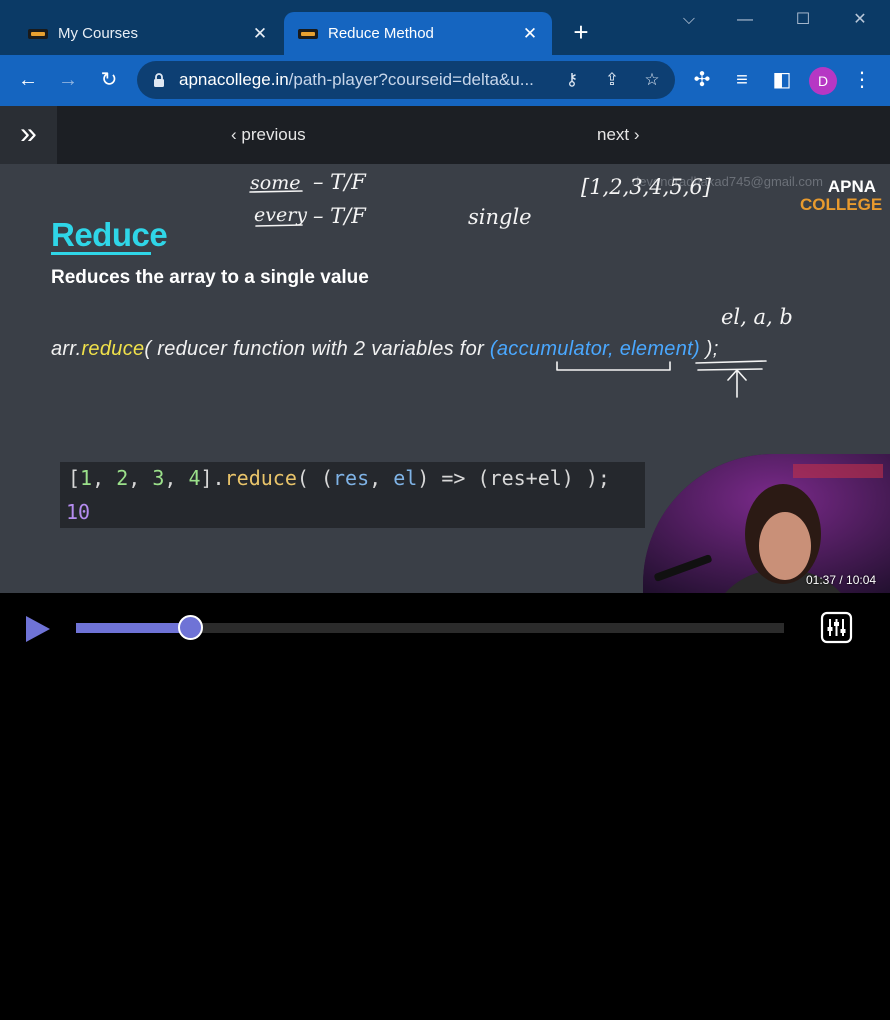 Image resolution: width=890 pixels, height=1020 pixels. Describe the element at coordinates (836, 627) in the screenshot. I see `settings-sliders-icon` at that location.